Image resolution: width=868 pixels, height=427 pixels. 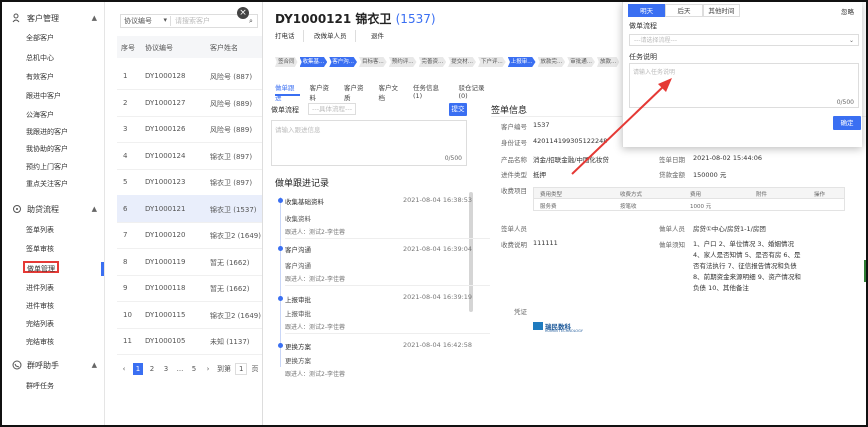 I want to click on goto-label: 到第, so click(x=224, y=369).